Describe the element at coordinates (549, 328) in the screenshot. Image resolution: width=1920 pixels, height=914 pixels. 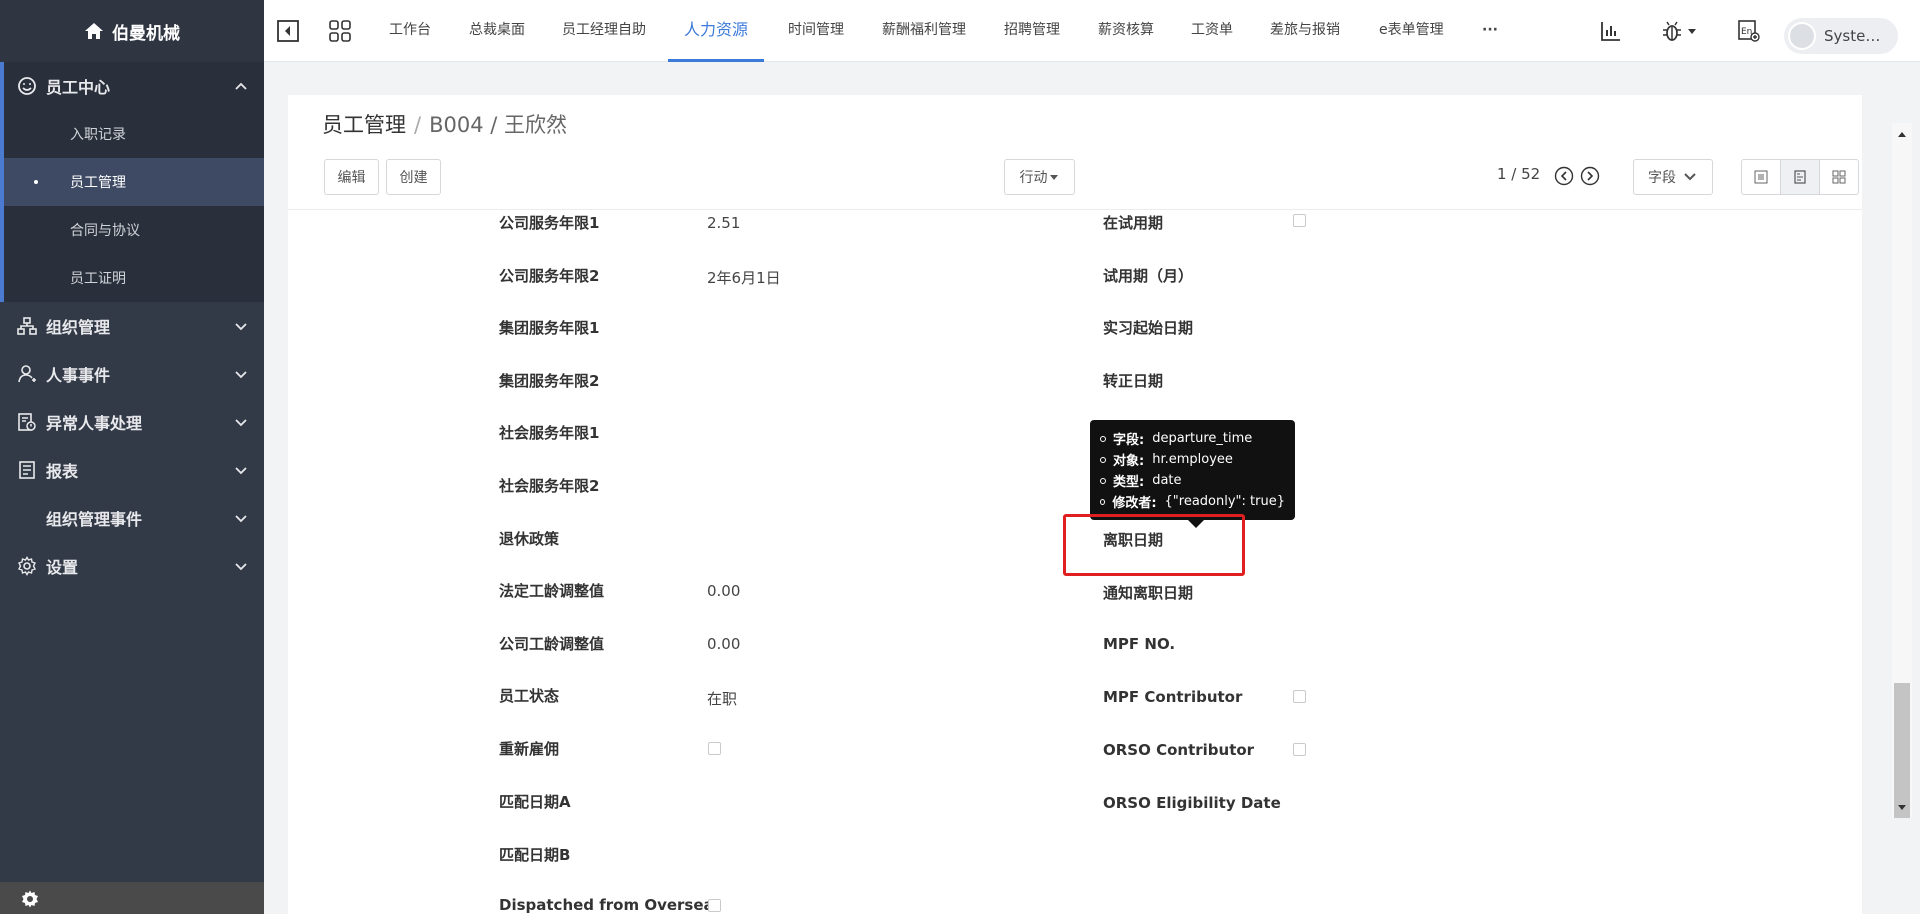
I see `label-group-service-years-1: 集团服务年限1` at that location.